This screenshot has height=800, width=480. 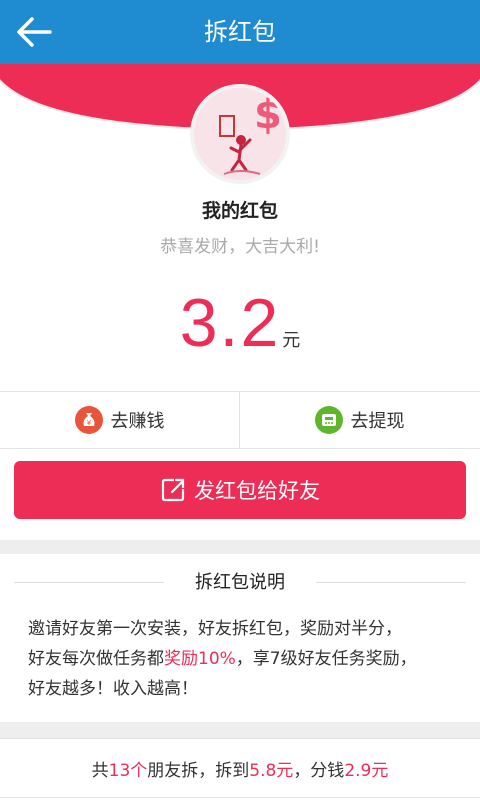 What do you see at coordinates (240, 247) in the screenshot?
I see `wish-text: 恭喜发财，大吉大利!` at bounding box center [240, 247].